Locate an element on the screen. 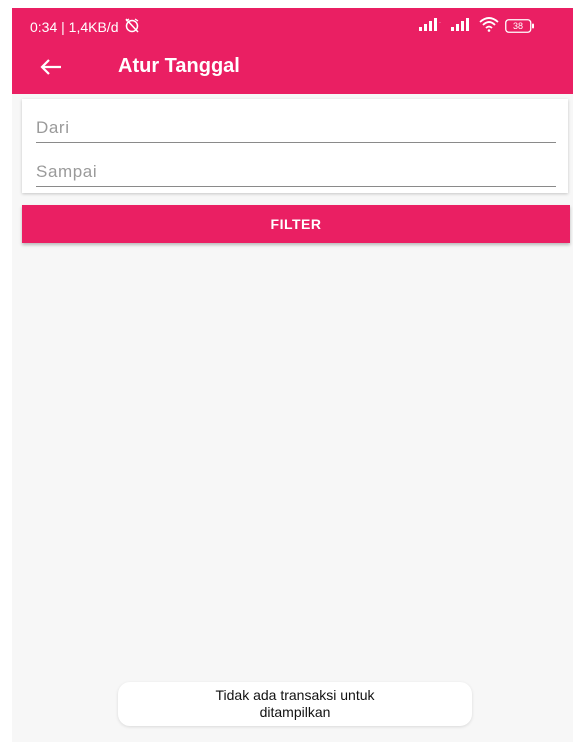 The image size is (573, 742). cellular-signal-2-icon is located at coordinates (462, 25).